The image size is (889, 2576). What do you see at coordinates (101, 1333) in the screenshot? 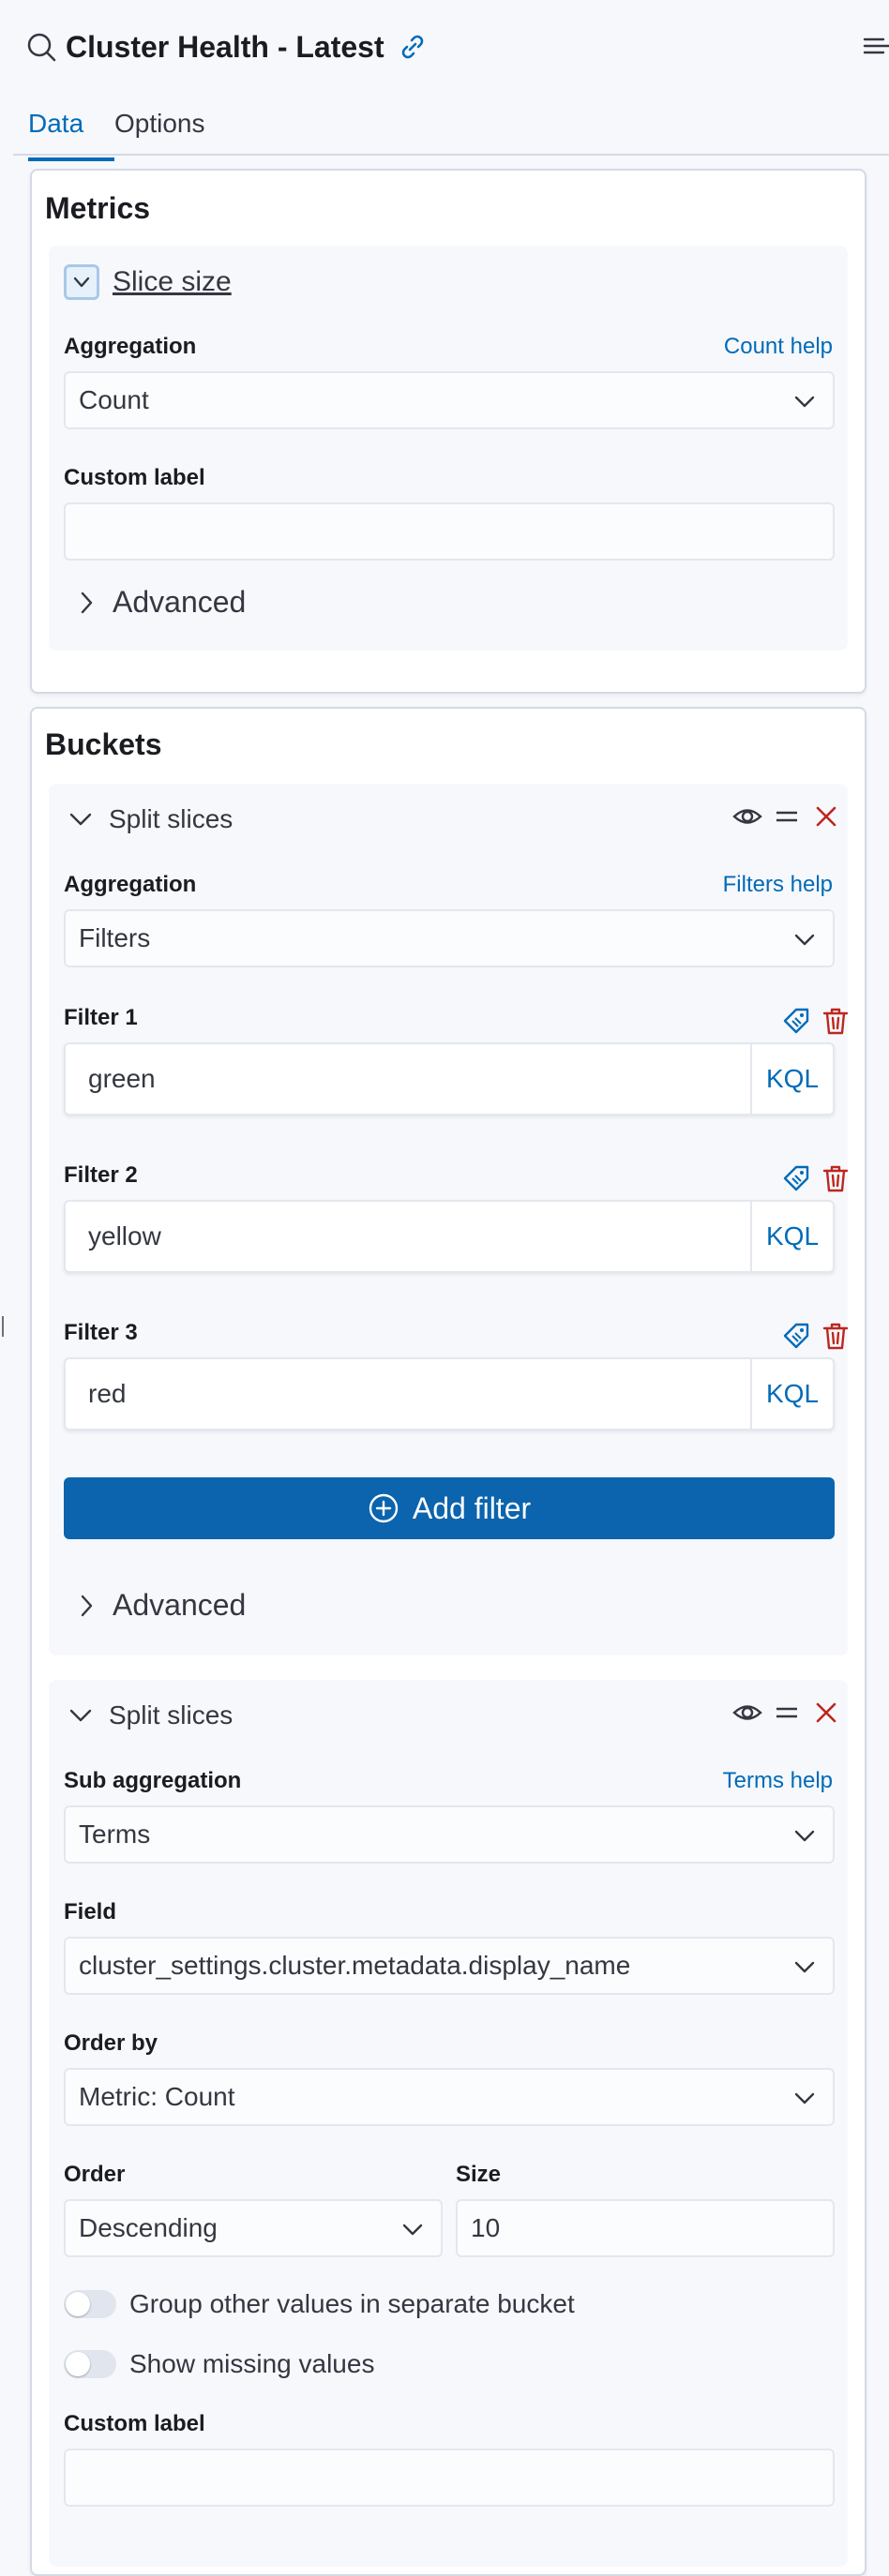
I see `filter-3-label: Filter 3` at bounding box center [101, 1333].